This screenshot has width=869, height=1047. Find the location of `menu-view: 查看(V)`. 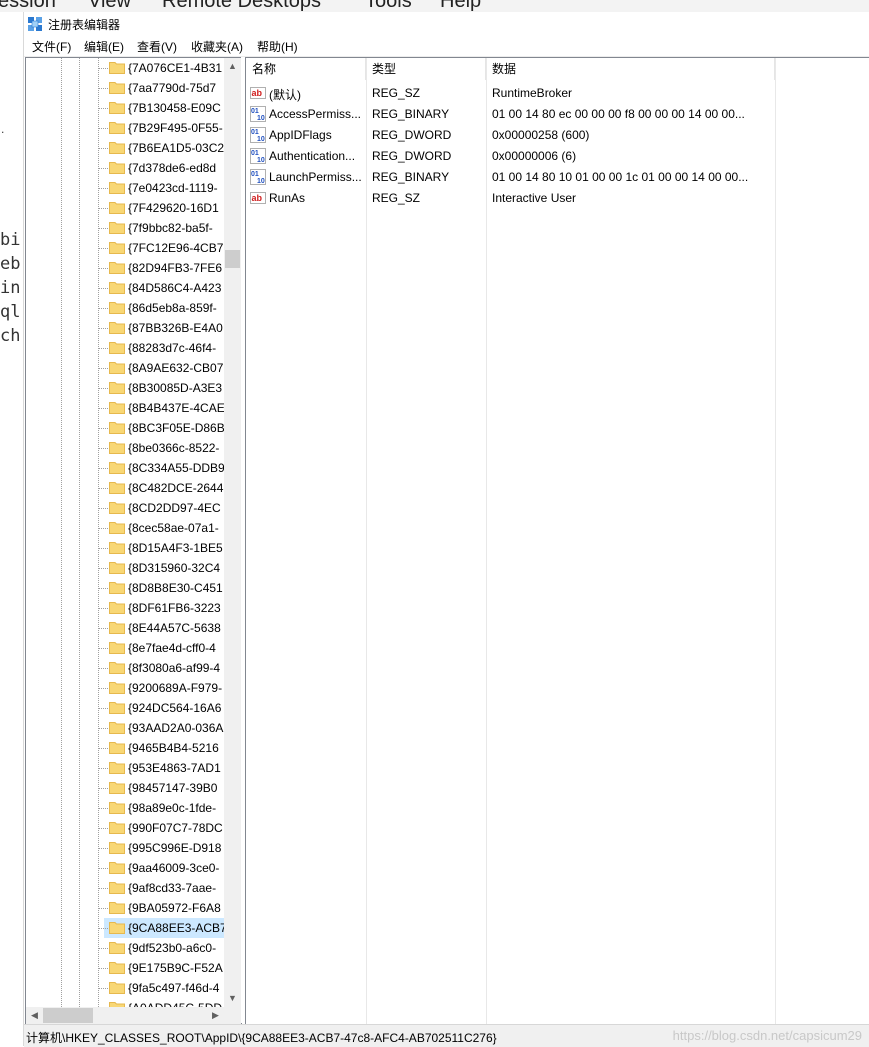

menu-view: 查看(V) is located at coordinates (157, 46).